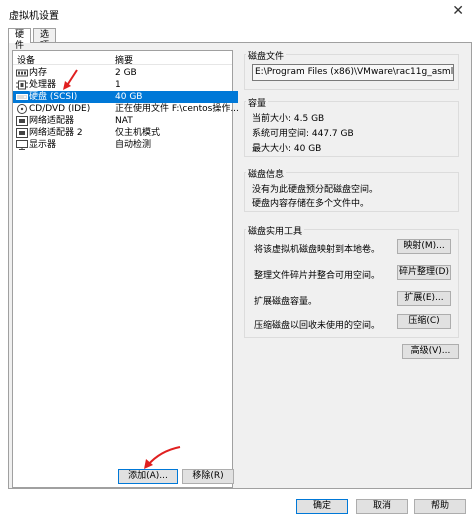 This screenshot has height=515, width=474. I want to click on device-row-network-adapter: 网络适配器 NAT, so click(125, 121).